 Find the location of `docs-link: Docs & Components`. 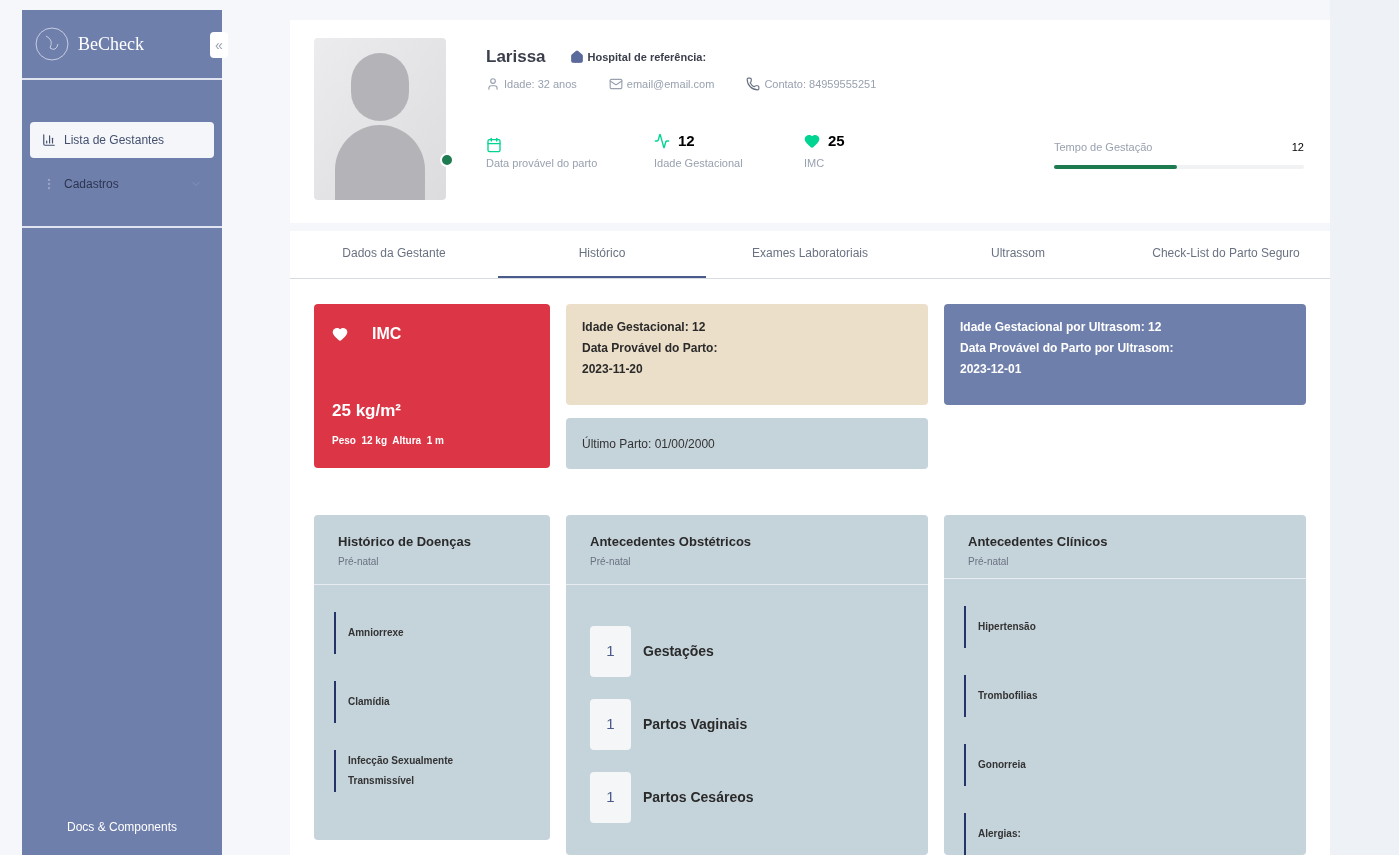

docs-link: Docs & Components is located at coordinates (122, 827).